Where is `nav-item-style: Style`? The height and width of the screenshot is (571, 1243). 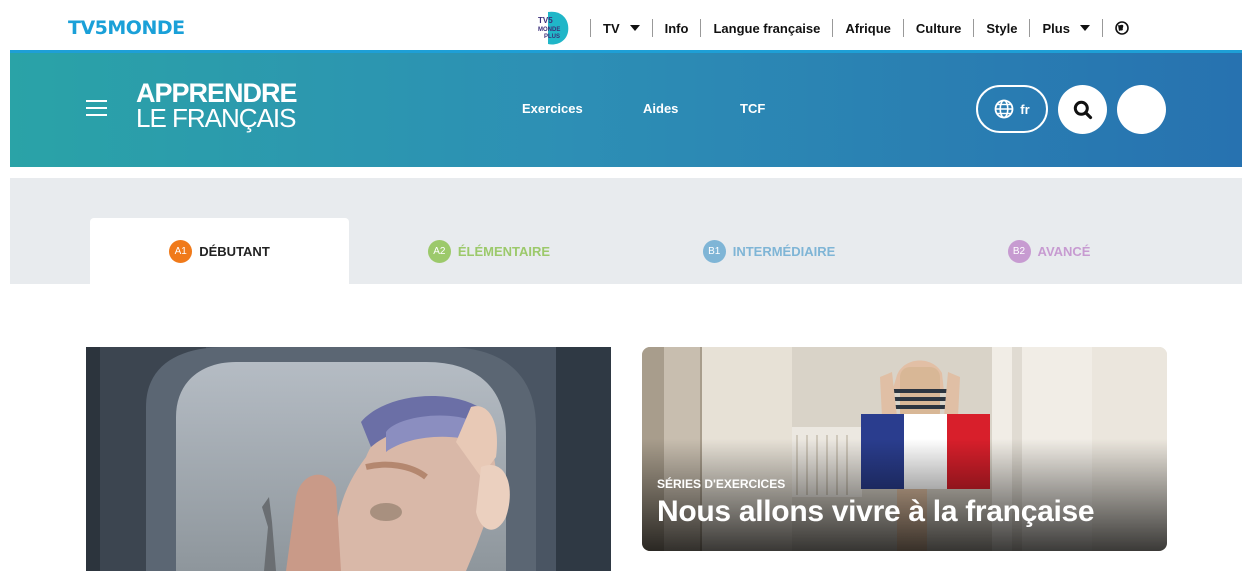
nav-item-style: Style is located at coordinates (1001, 28).